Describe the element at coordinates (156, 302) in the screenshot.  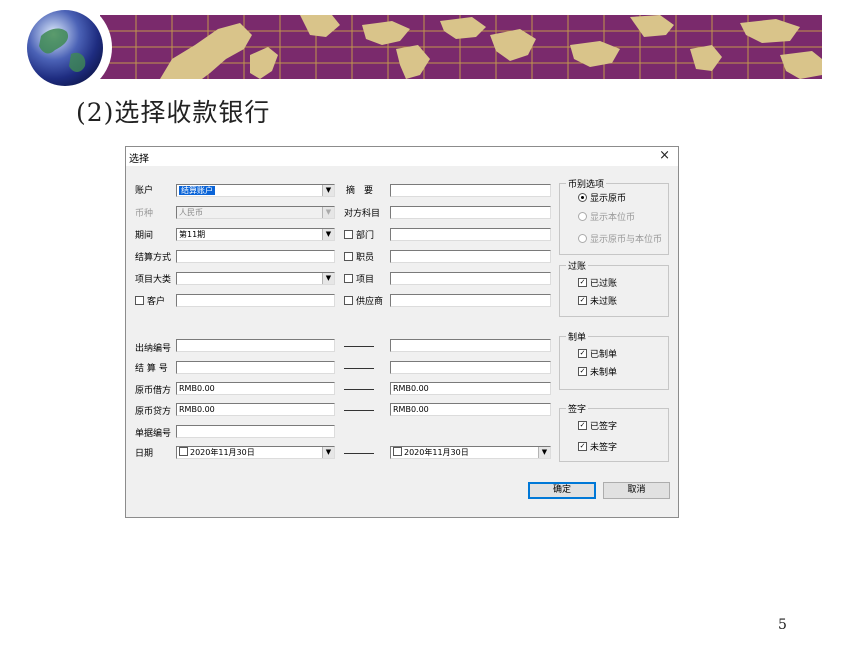
I see `customer-label: 客户` at that location.